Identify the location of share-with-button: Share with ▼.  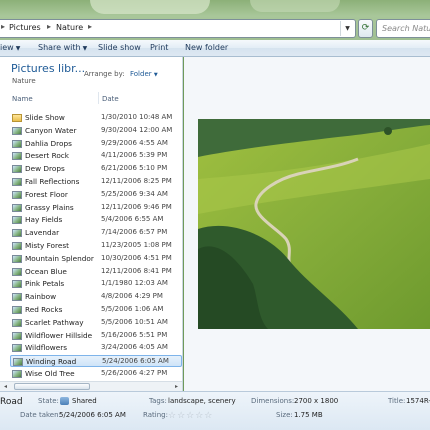
(62, 47).